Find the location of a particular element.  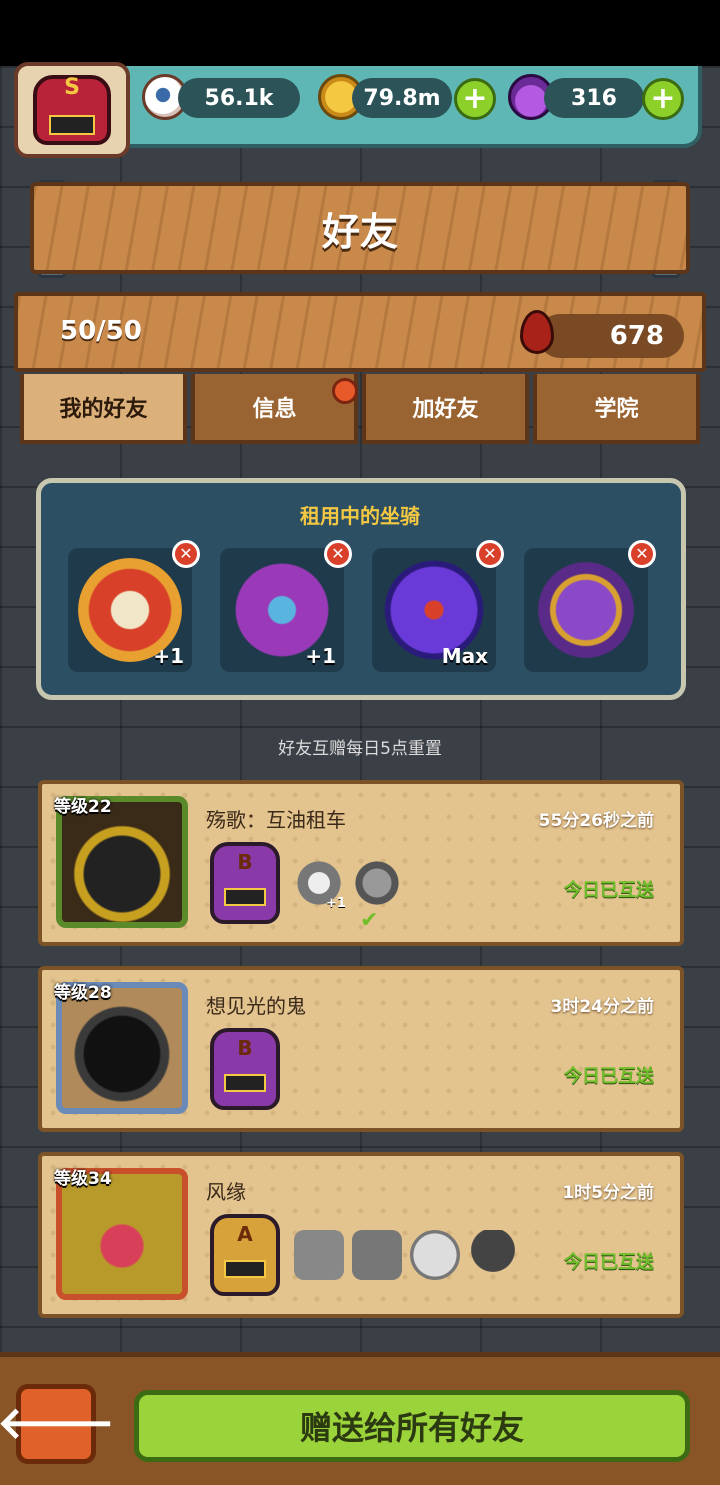

eyes-counter: 56.1k is located at coordinates (239, 98).